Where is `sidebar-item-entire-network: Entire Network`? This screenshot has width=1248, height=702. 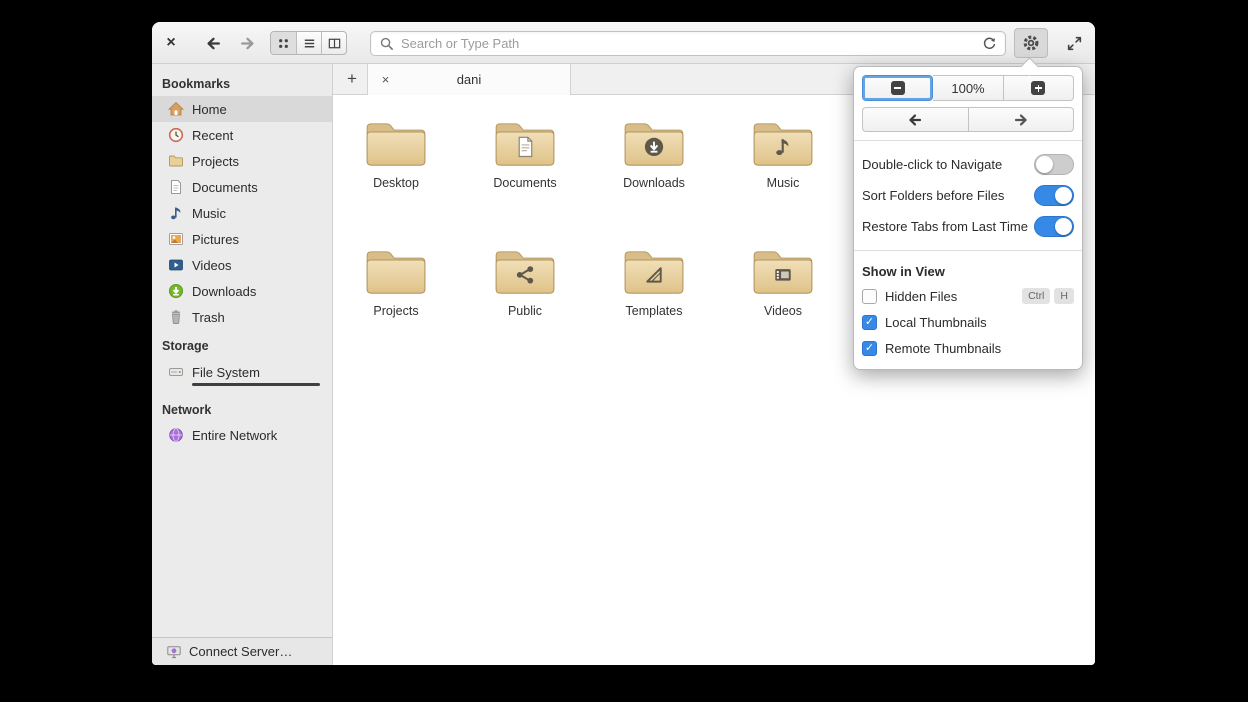 sidebar-item-entire-network: Entire Network is located at coordinates (242, 435).